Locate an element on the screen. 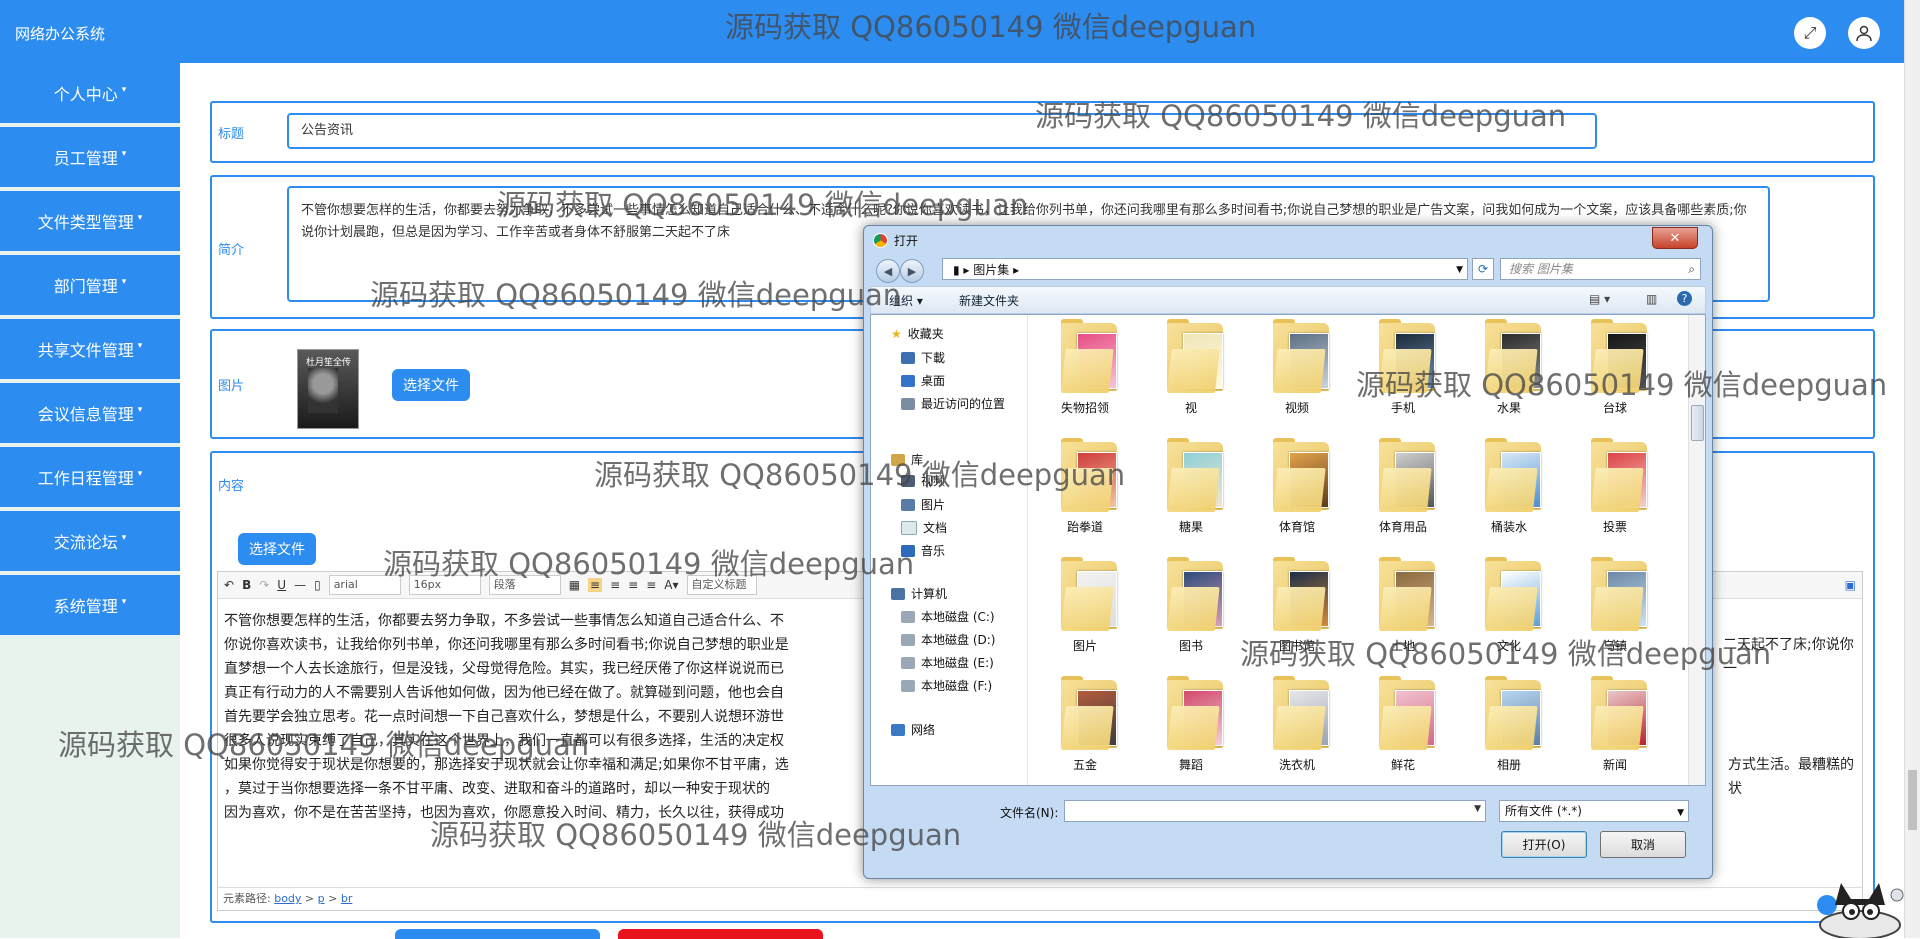  search-icon: ⌕ is located at coordinates (1691, 269).